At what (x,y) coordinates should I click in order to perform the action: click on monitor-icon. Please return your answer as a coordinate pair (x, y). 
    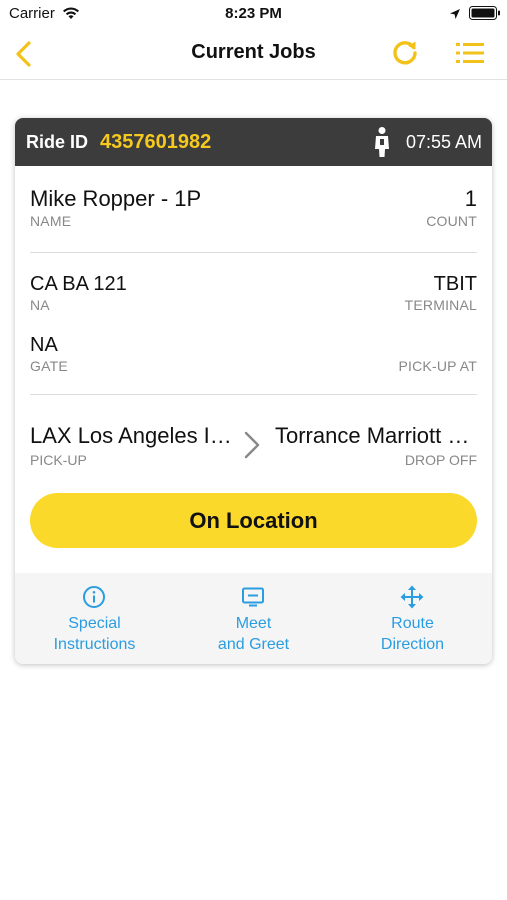
    Looking at the image, I should click on (253, 597).